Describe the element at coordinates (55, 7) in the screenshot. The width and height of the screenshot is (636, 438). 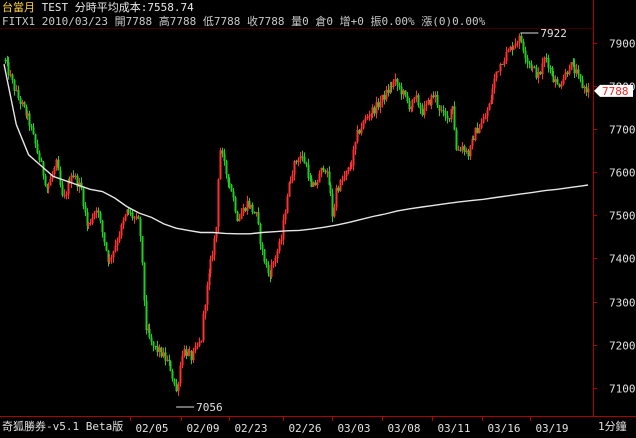
I see `account-label: TEST` at that location.